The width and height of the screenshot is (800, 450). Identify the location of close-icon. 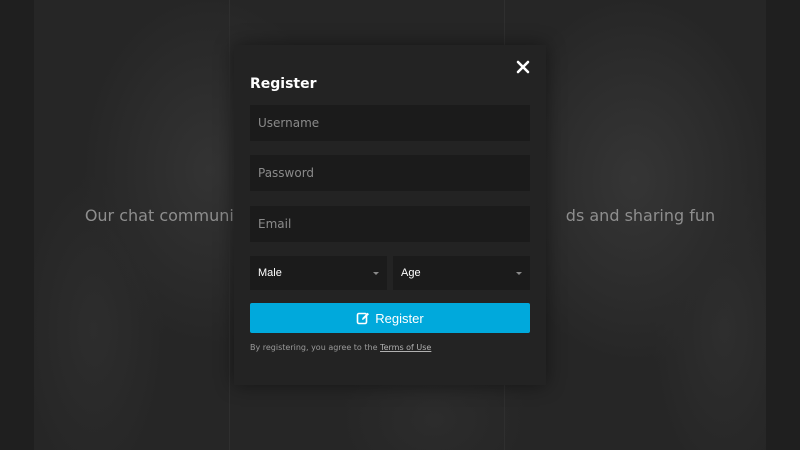
(523, 67).